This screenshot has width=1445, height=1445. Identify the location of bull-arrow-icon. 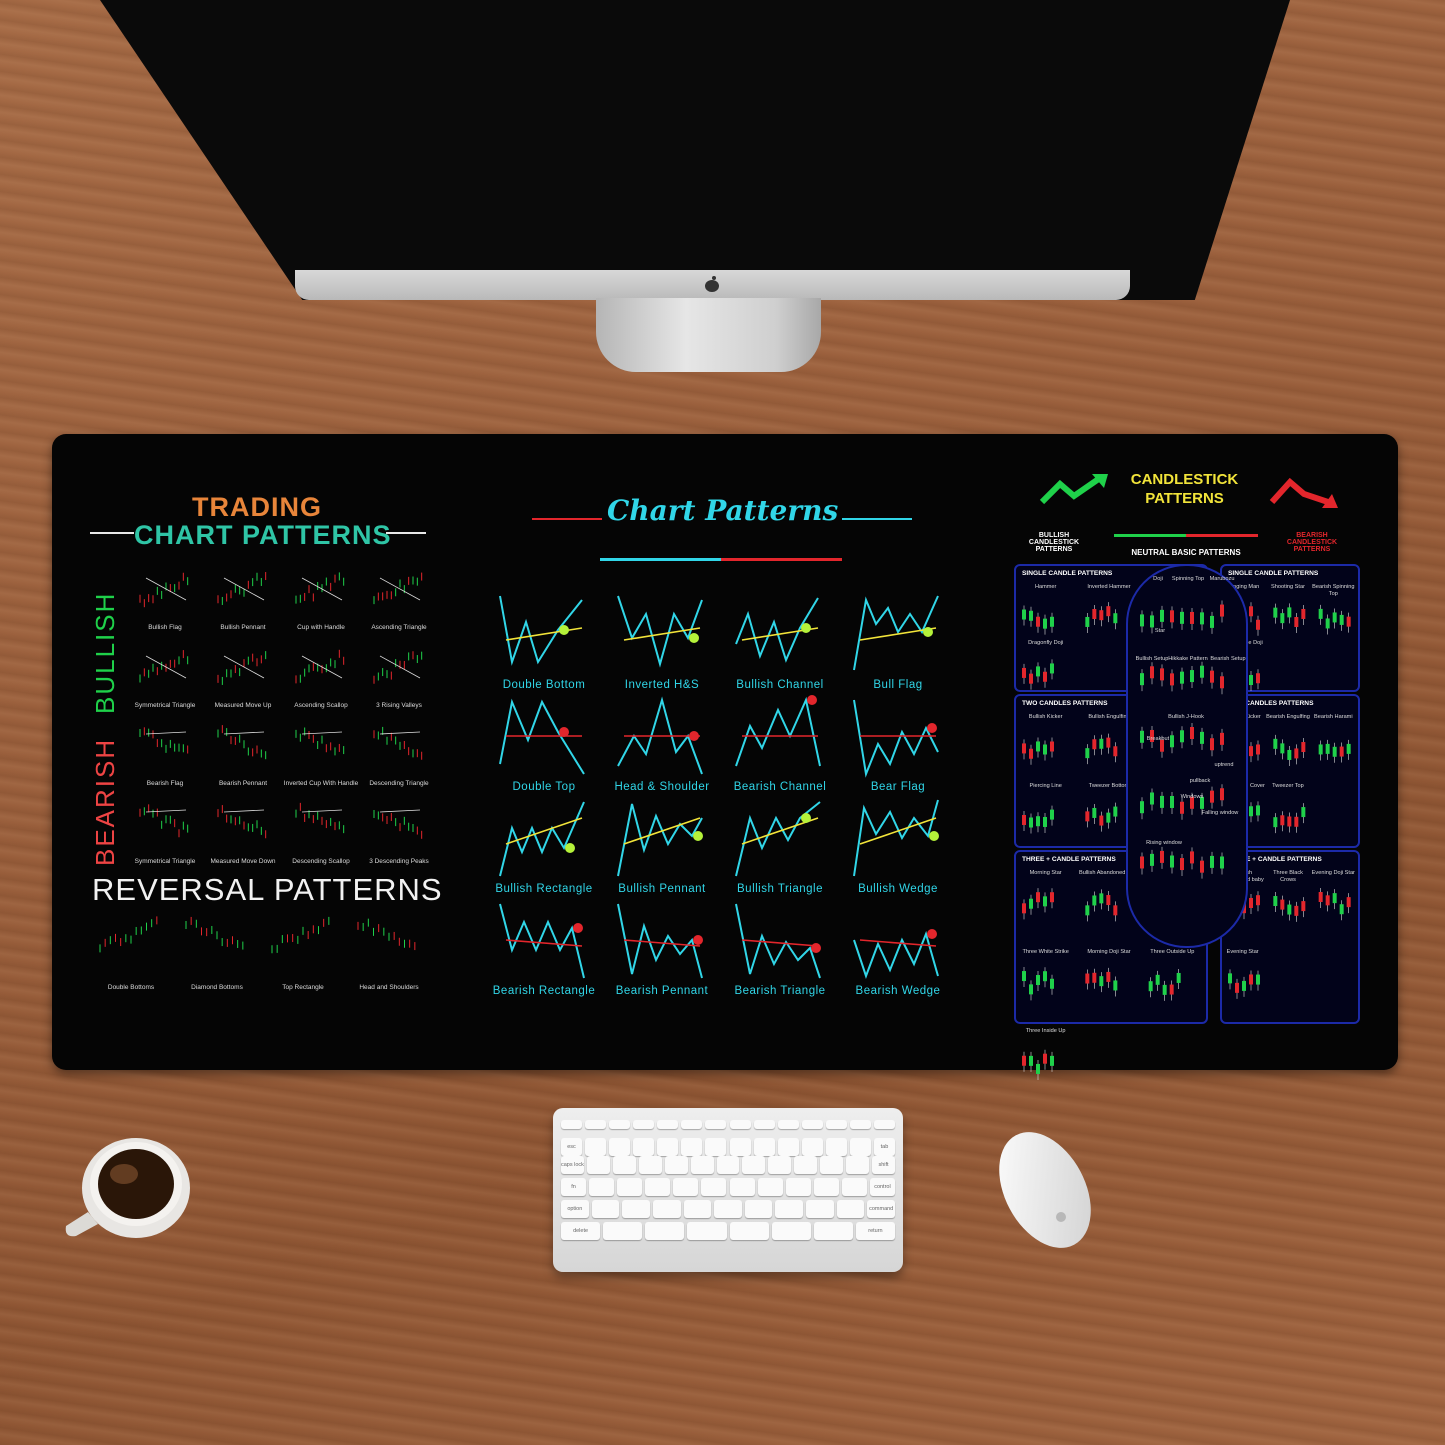
(1073, 489).